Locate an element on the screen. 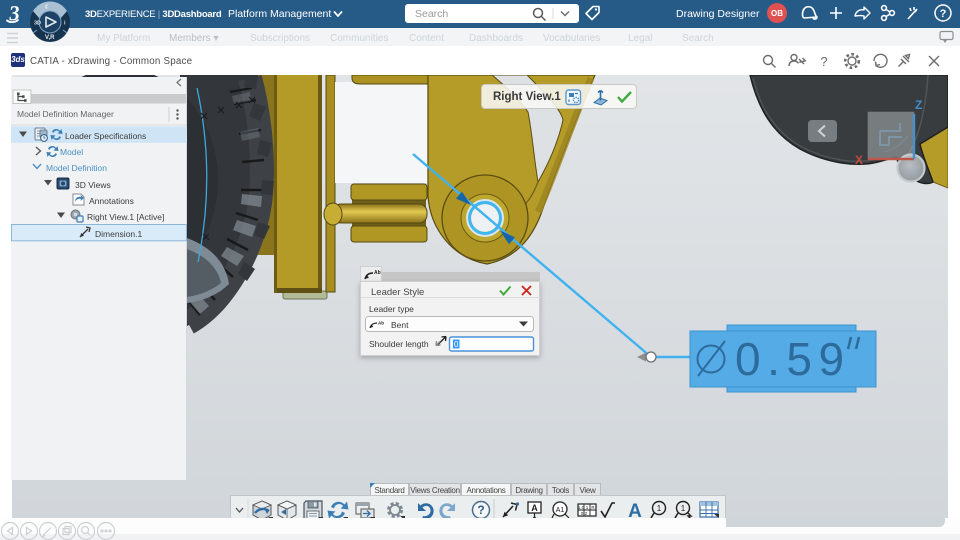 The width and height of the screenshot is (960, 540). svg-text: 0 is located at coordinates (456, 344).